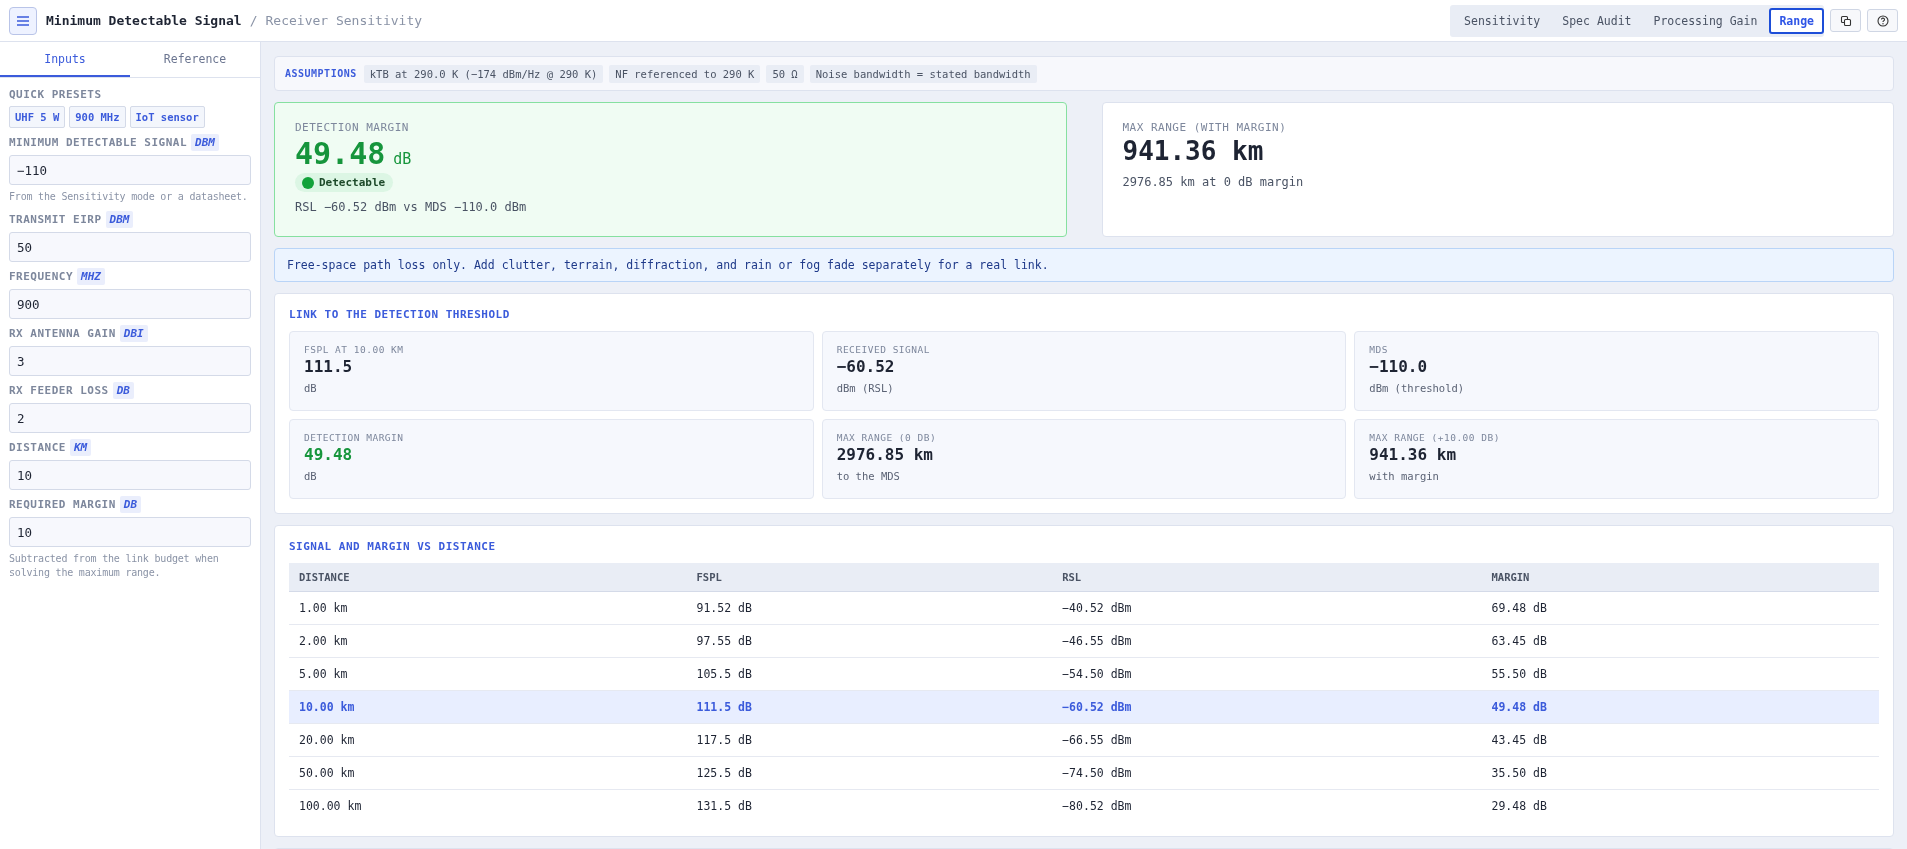 This screenshot has height=849, width=1907. I want to click on status-dot-icon, so click(308, 182).